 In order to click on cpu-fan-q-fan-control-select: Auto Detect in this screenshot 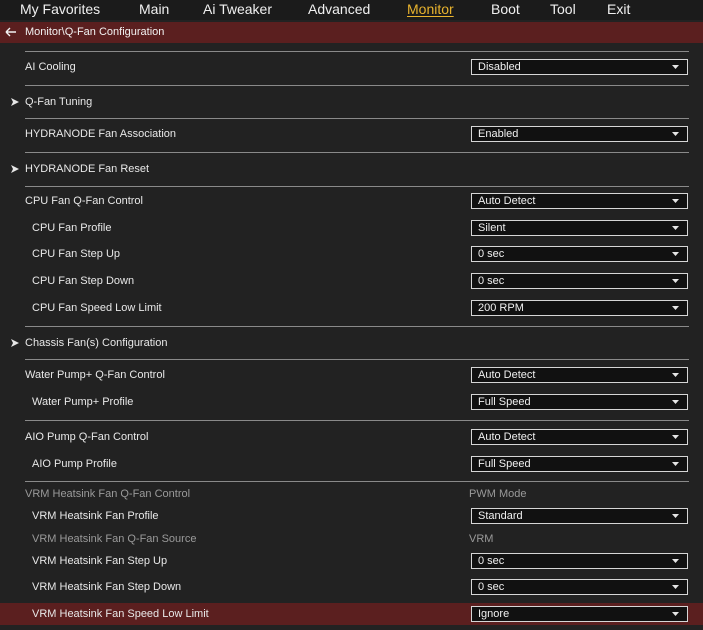, I will do `click(579, 201)`.